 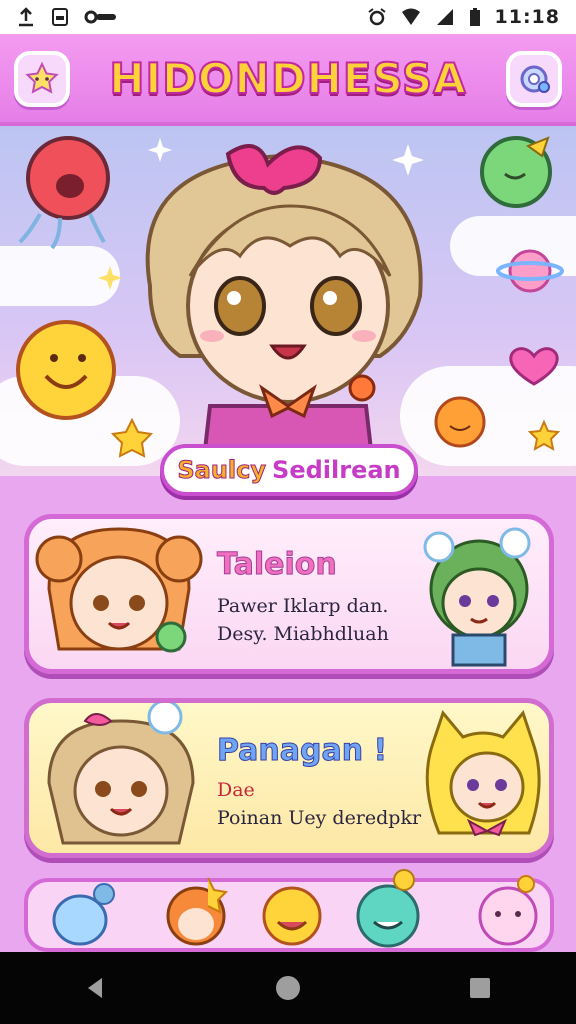 I want to click on star-menu-icon, so click(x=42, y=77).